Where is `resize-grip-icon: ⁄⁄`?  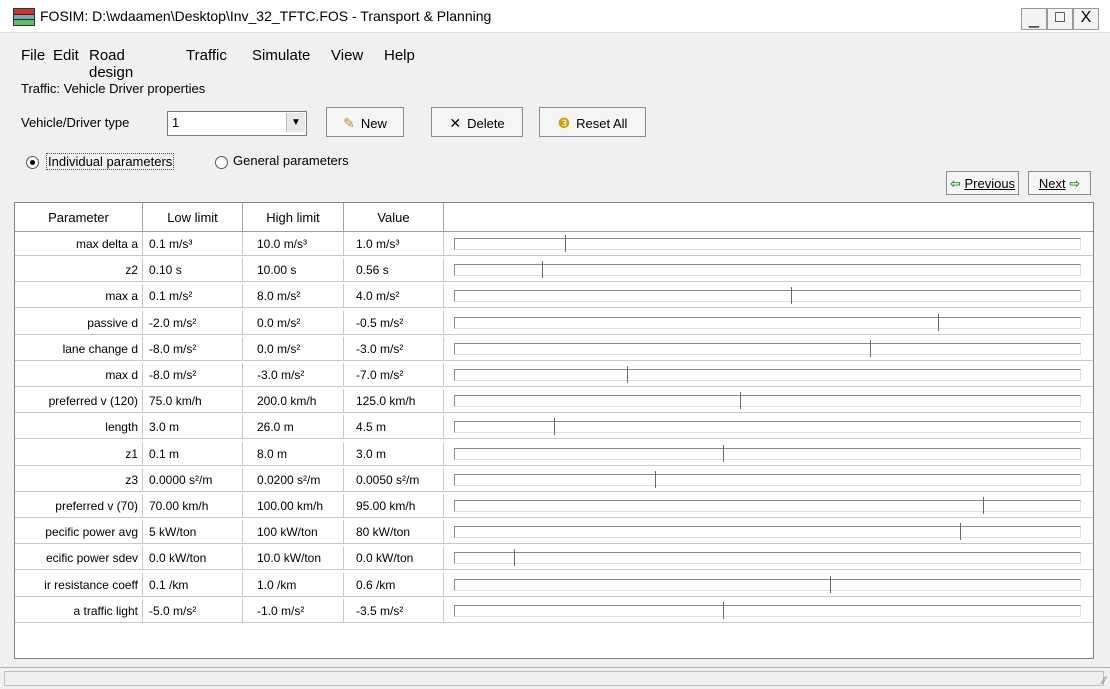
resize-grip-icon: ⁄⁄ is located at coordinates (1104, 681).